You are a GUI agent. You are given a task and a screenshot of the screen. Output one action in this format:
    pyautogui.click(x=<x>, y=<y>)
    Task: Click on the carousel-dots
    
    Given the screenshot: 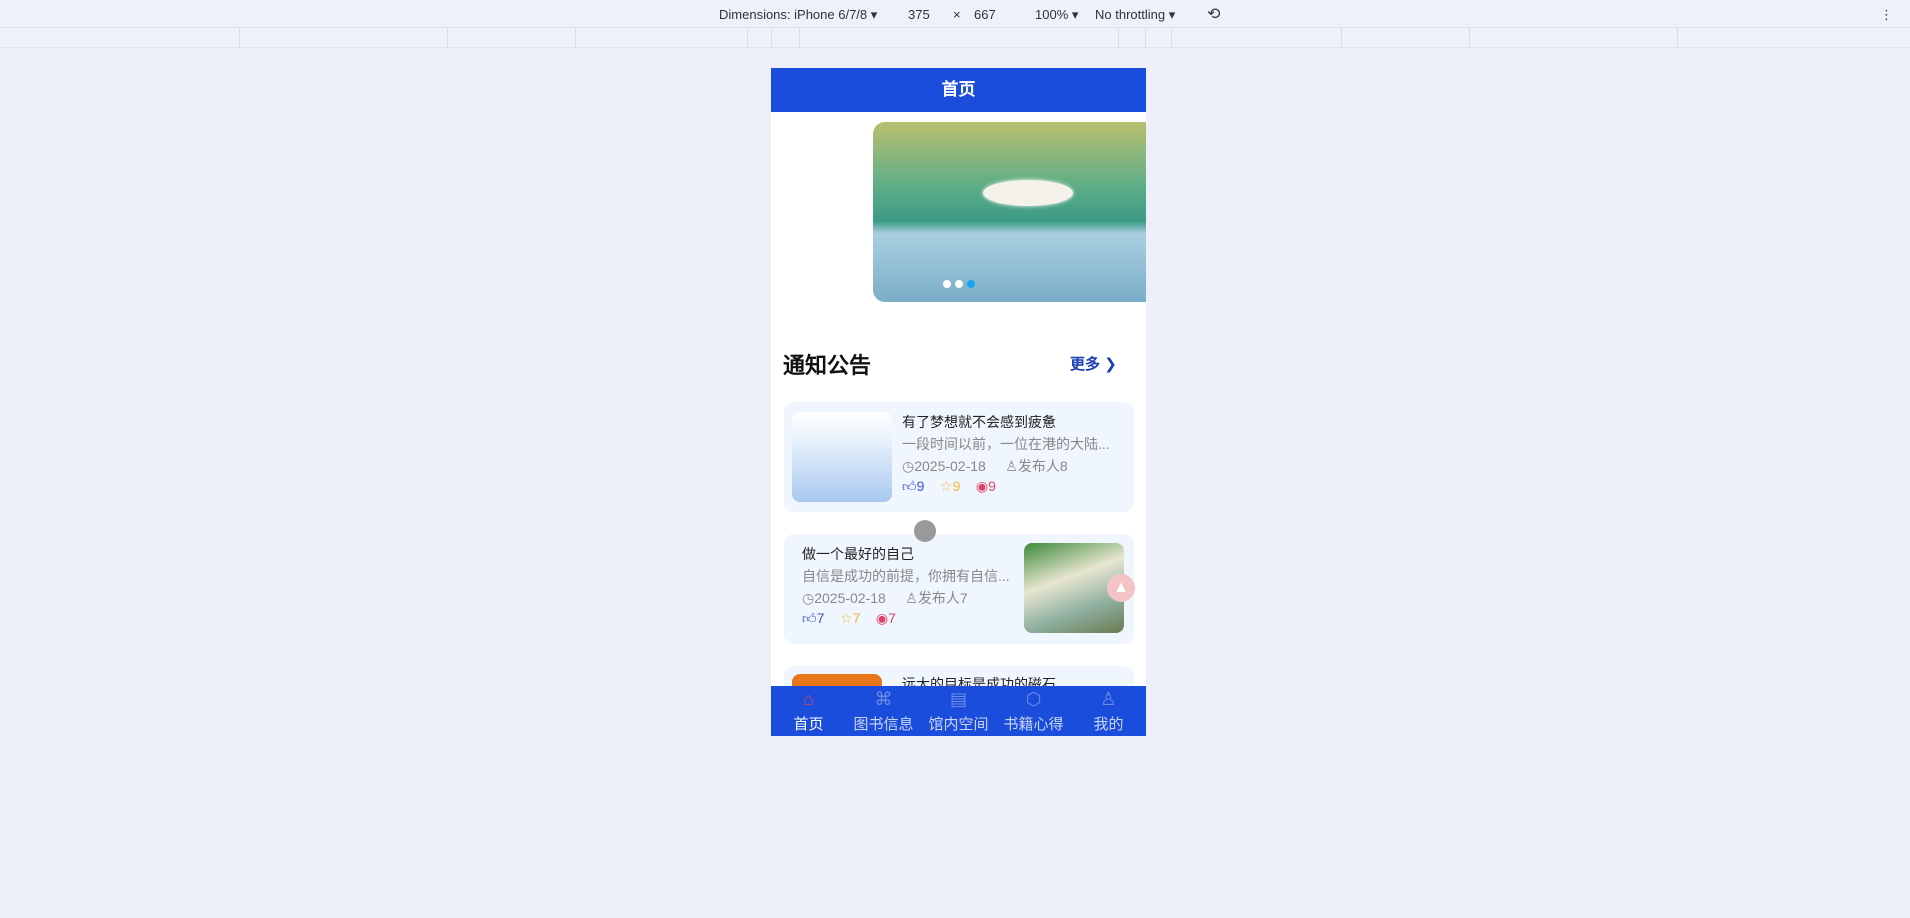 What is the action you would take?
    pyautogui.click(x=959, y=284)
    